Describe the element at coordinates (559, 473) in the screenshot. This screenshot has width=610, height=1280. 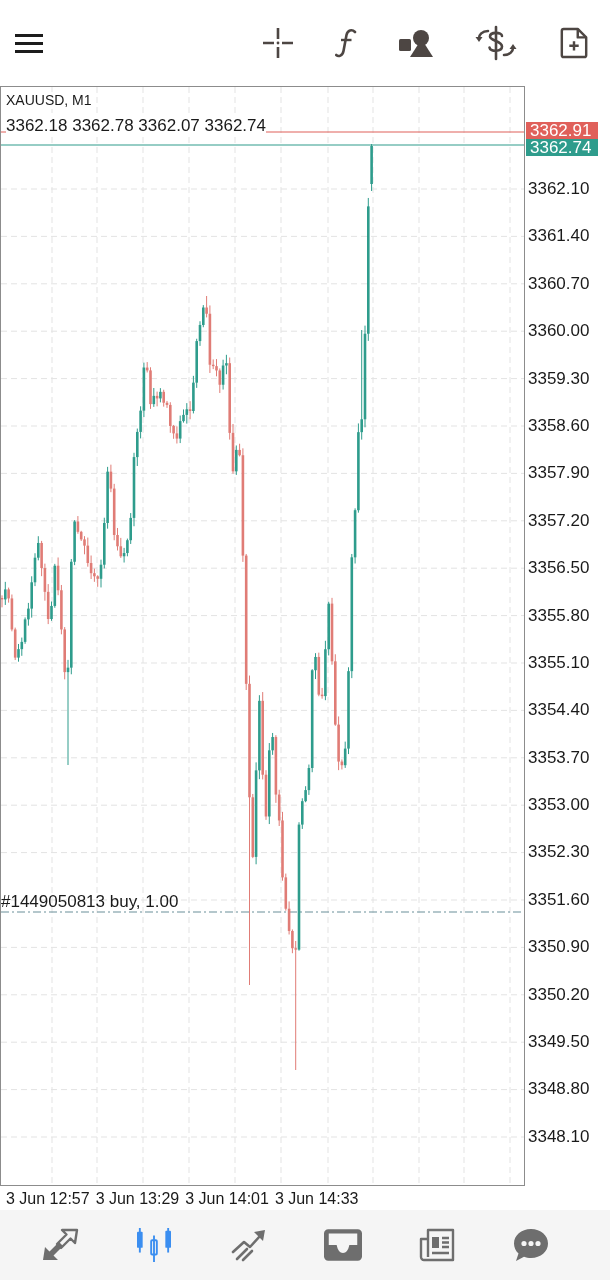
I see `price-axis-label: 3357.90` at that location.